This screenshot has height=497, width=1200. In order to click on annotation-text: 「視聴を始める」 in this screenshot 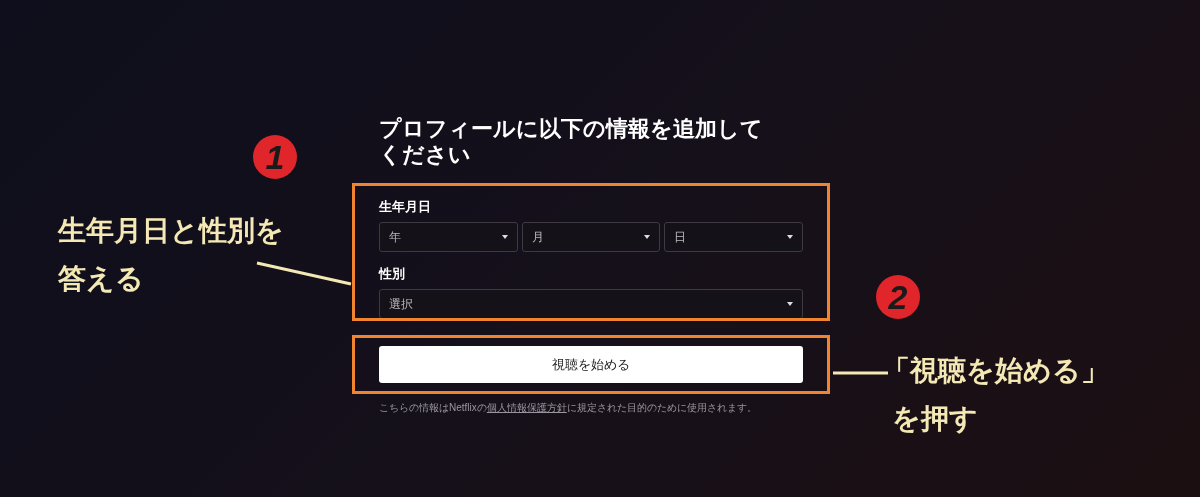, I will do `click(995, 371)`.